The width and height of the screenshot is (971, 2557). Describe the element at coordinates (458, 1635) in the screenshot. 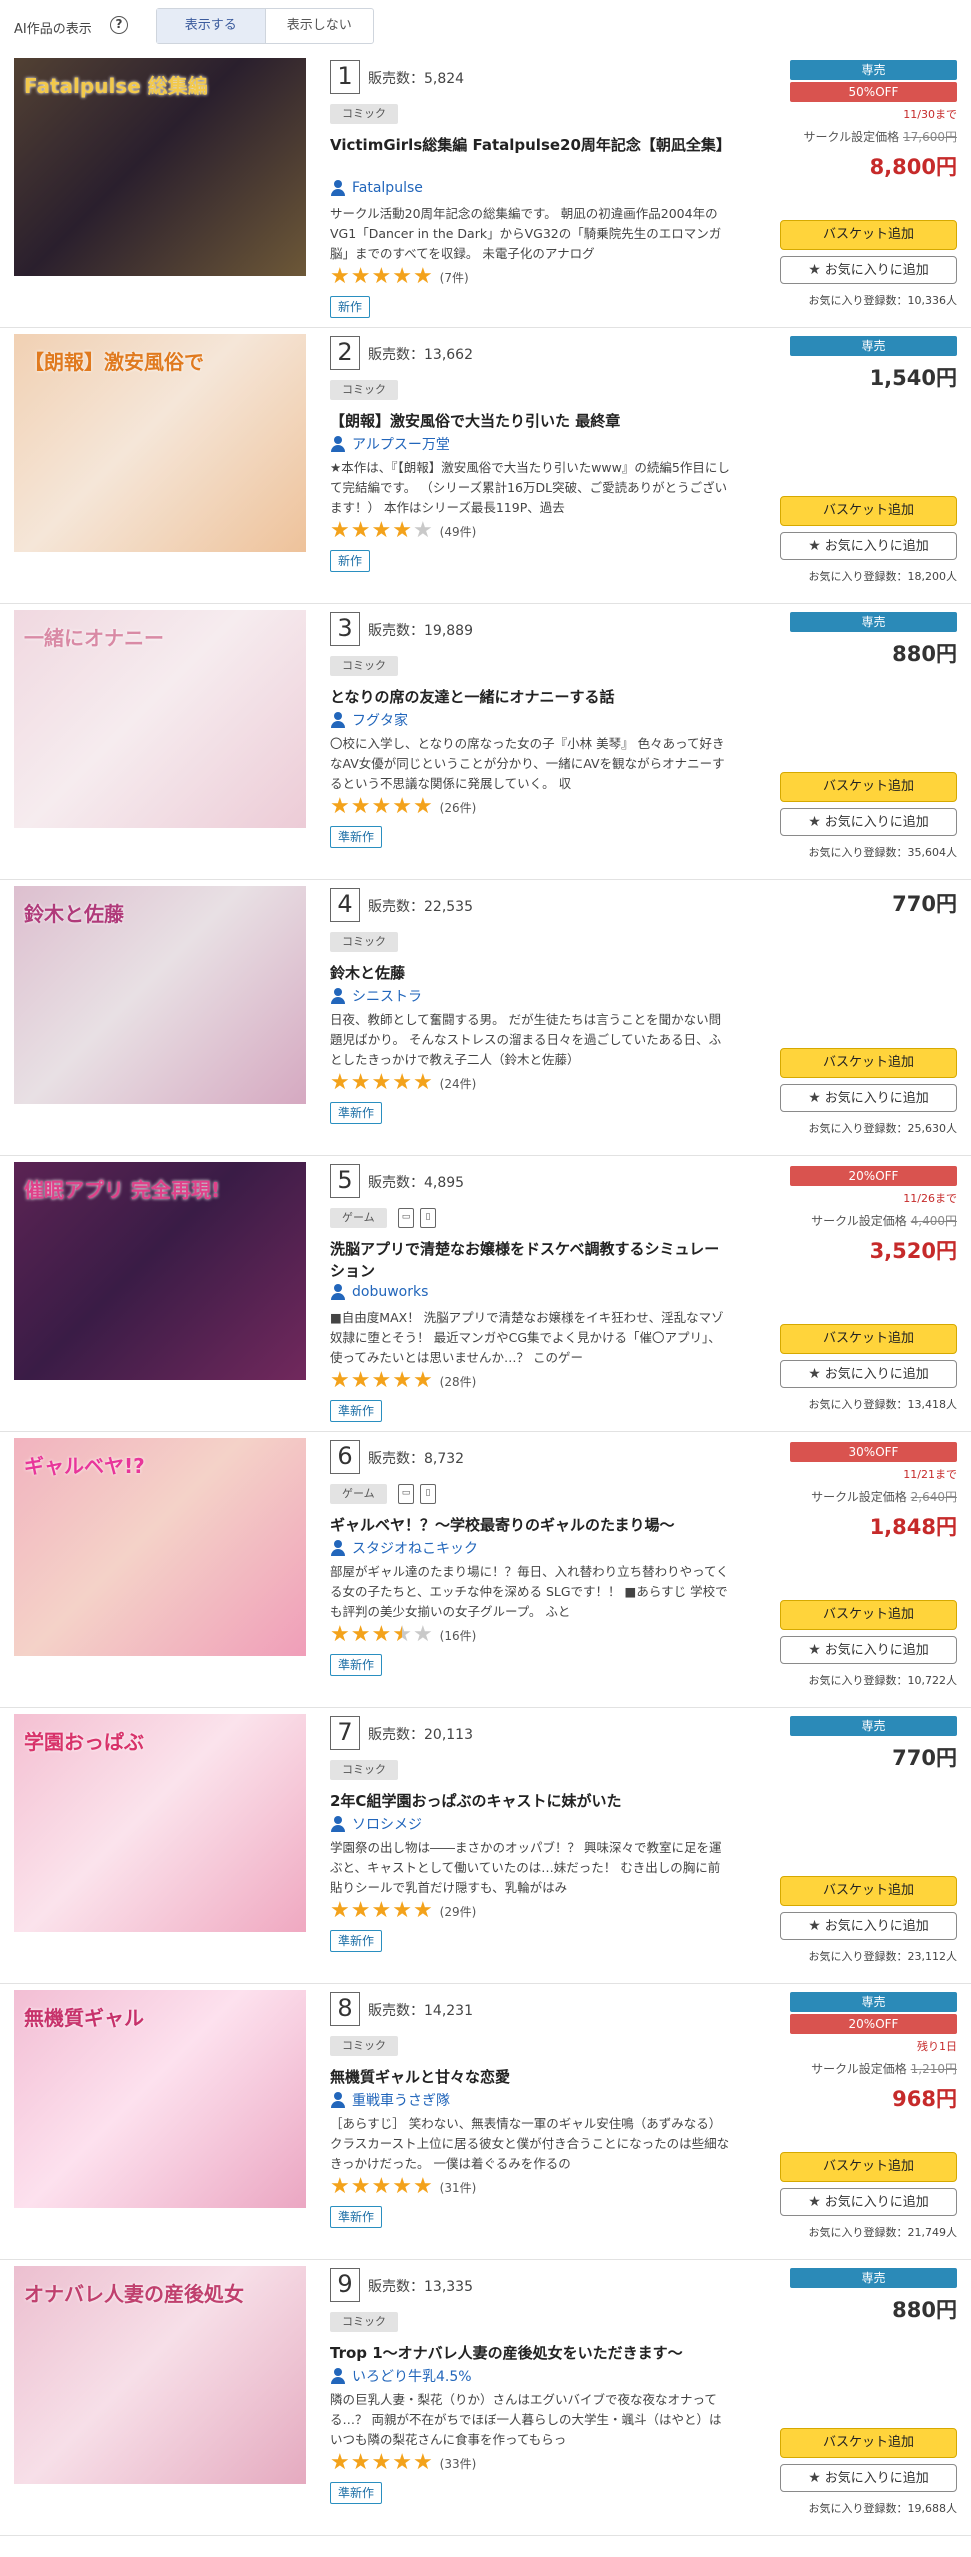

I see `review-count: (16件)` at that location.